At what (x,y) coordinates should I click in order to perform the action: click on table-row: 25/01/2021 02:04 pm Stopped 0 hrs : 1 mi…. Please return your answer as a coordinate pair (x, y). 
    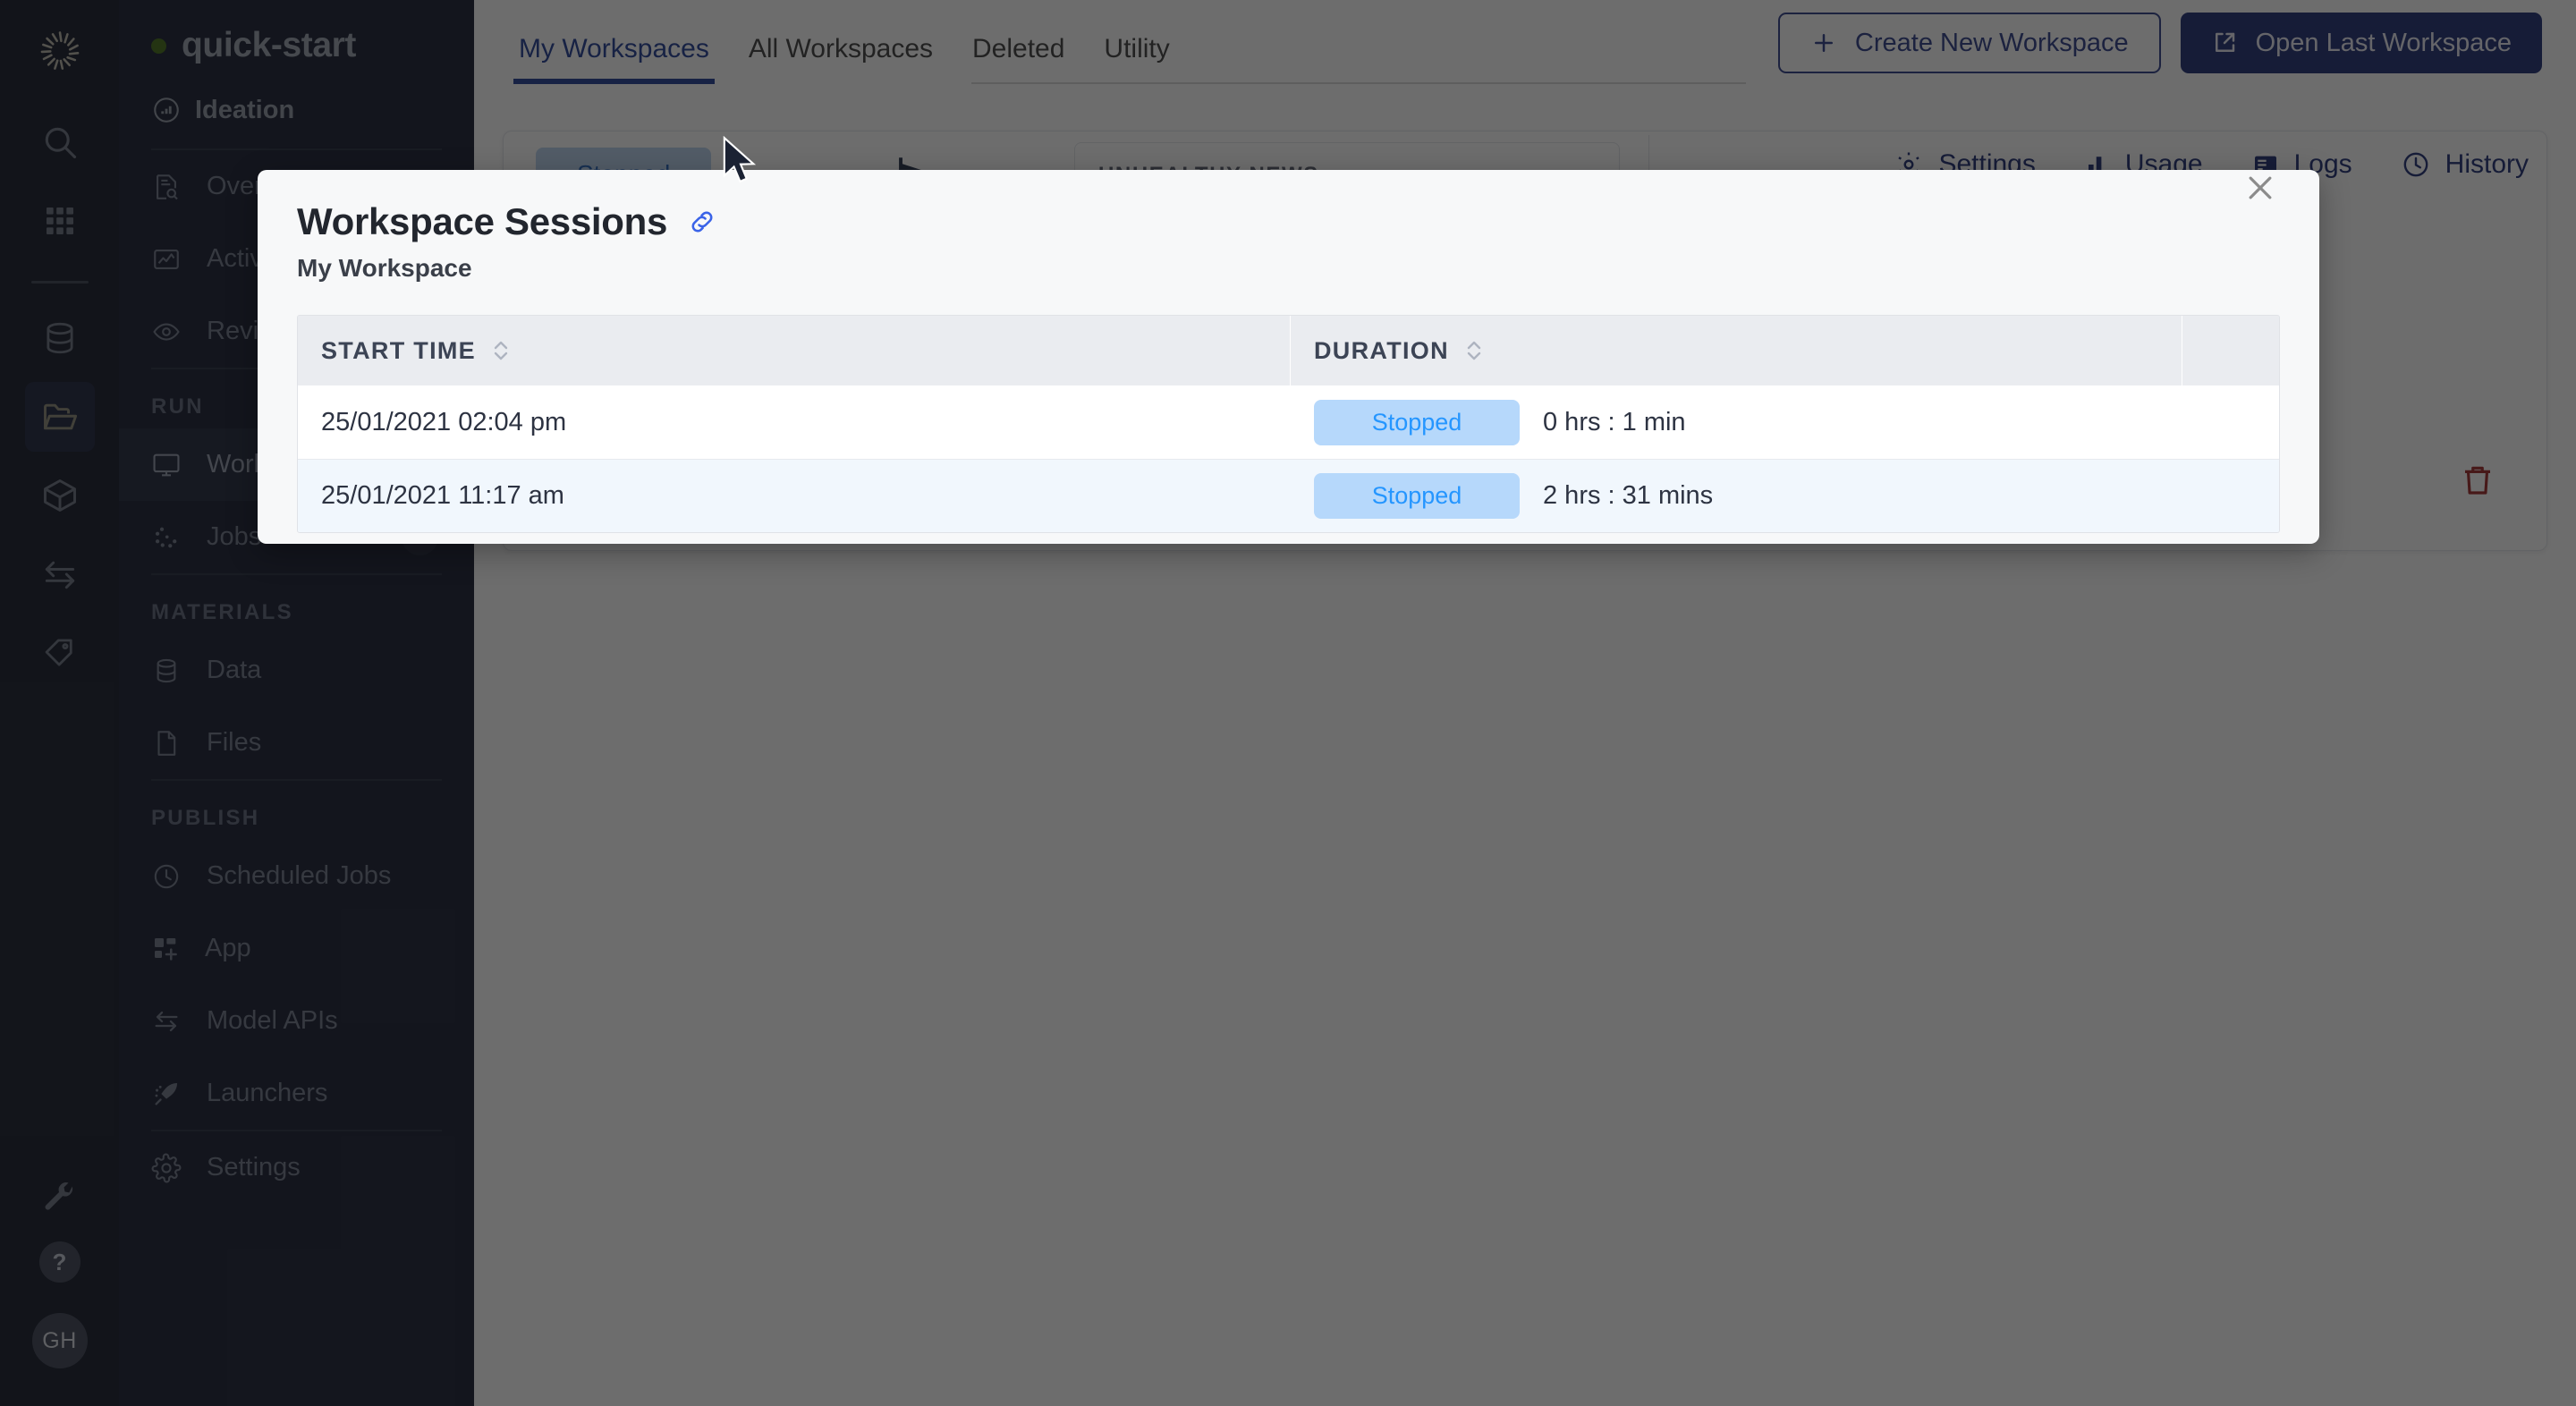
    Looking at the image, I should click on (1288, 422).